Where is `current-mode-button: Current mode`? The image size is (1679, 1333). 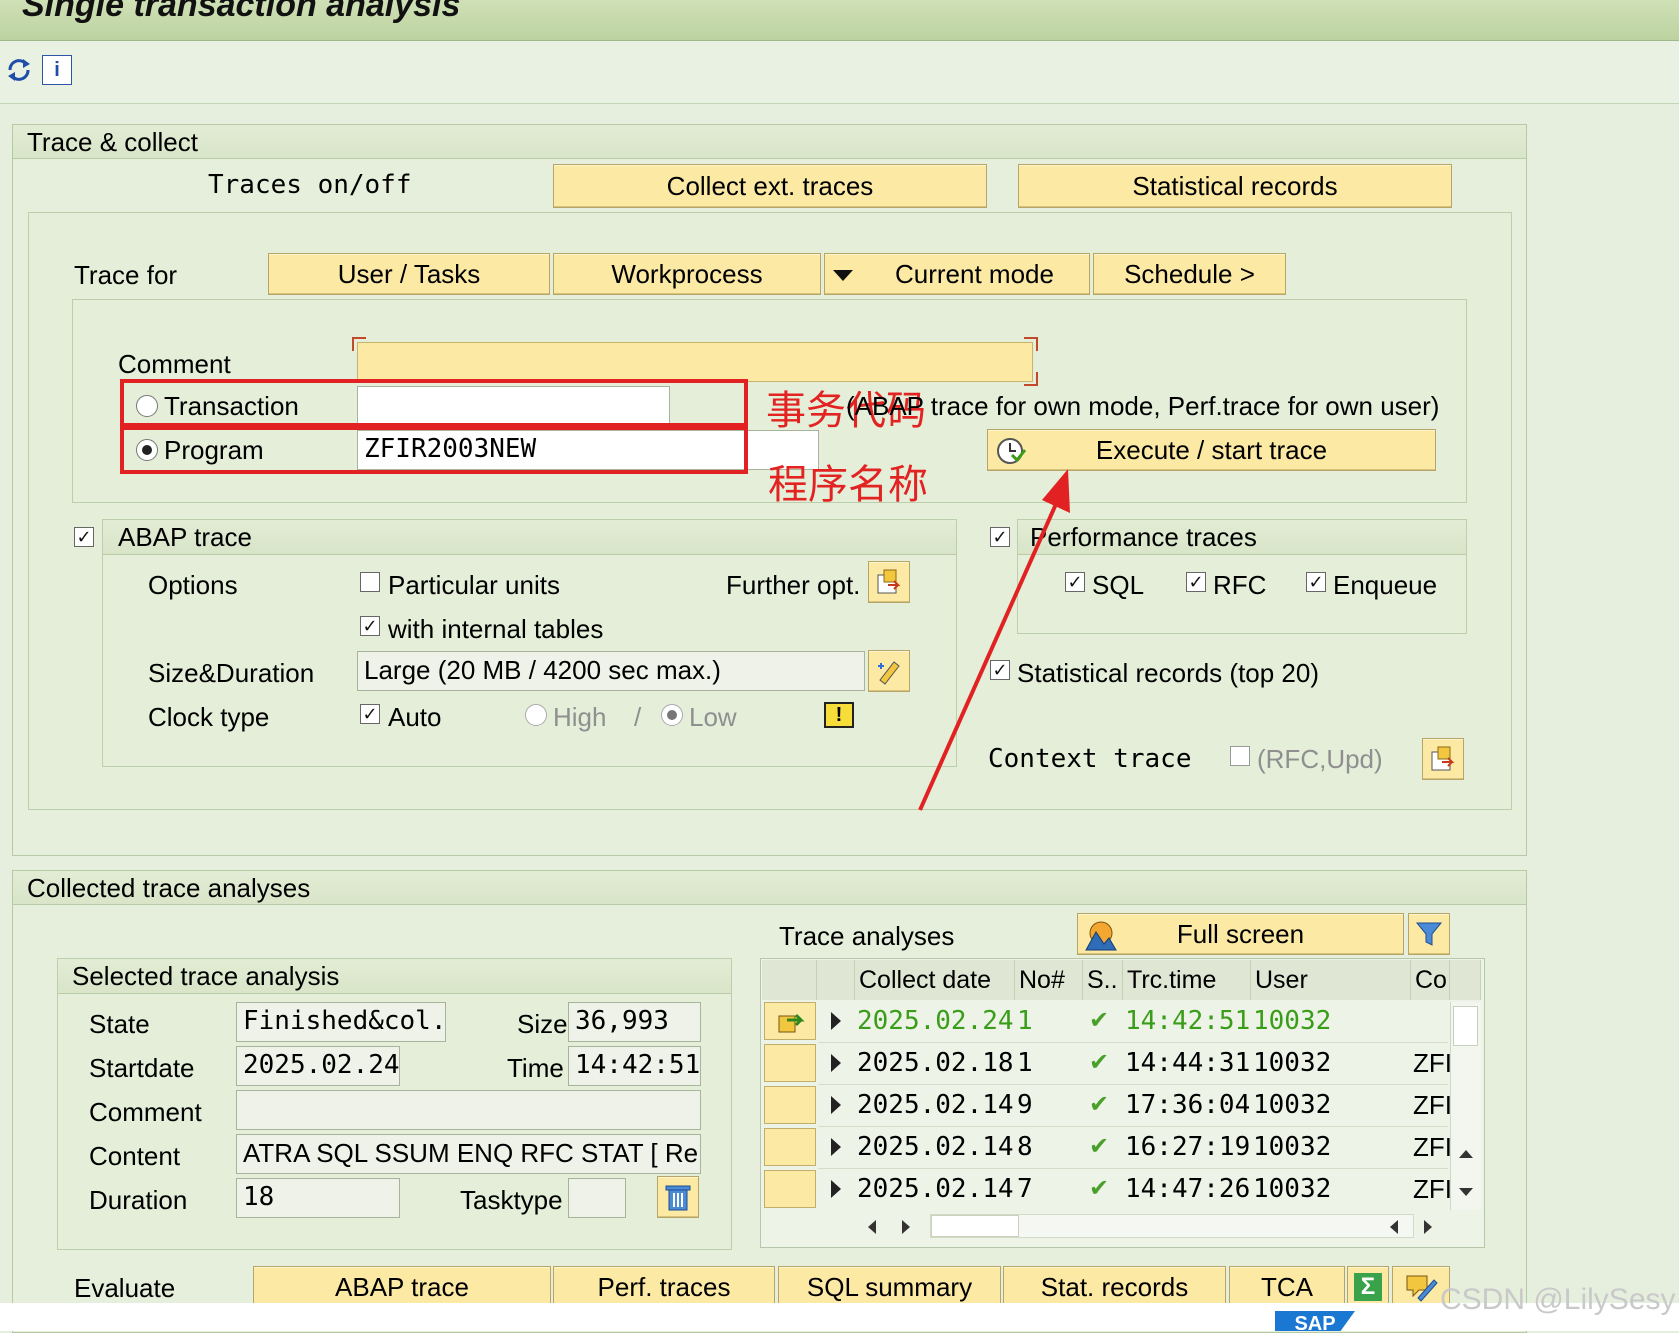
current-mode-button: Current mode is located at coordinates (957, 274).